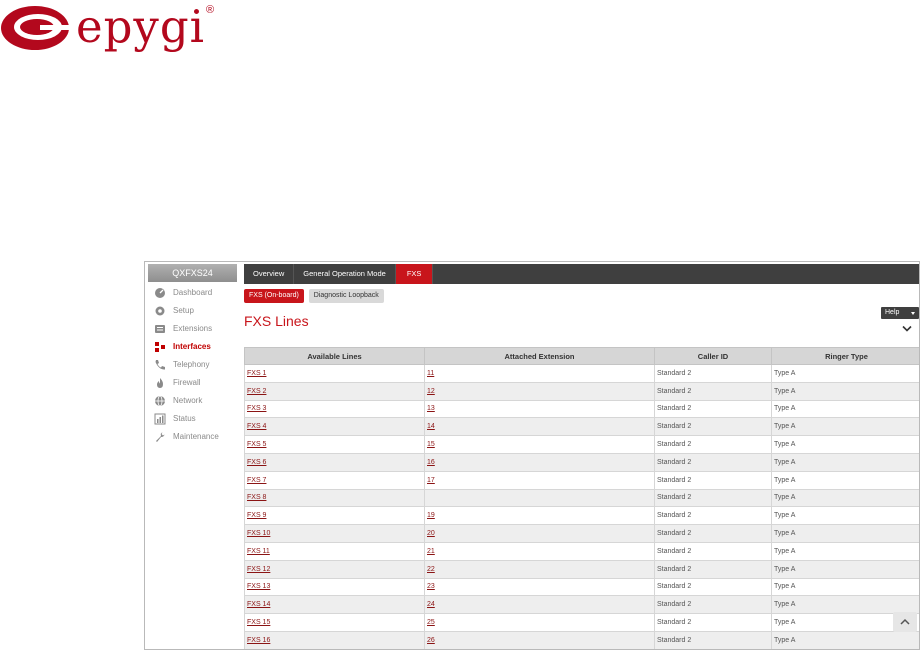 Image resolution: width=924 pixels, height=652 pixels. What do you see at coordinates (581, 551) in the screenshot?
I see `table-row: FXS 11 21 Standard 2 Type A` at bounding box center [581, 551].